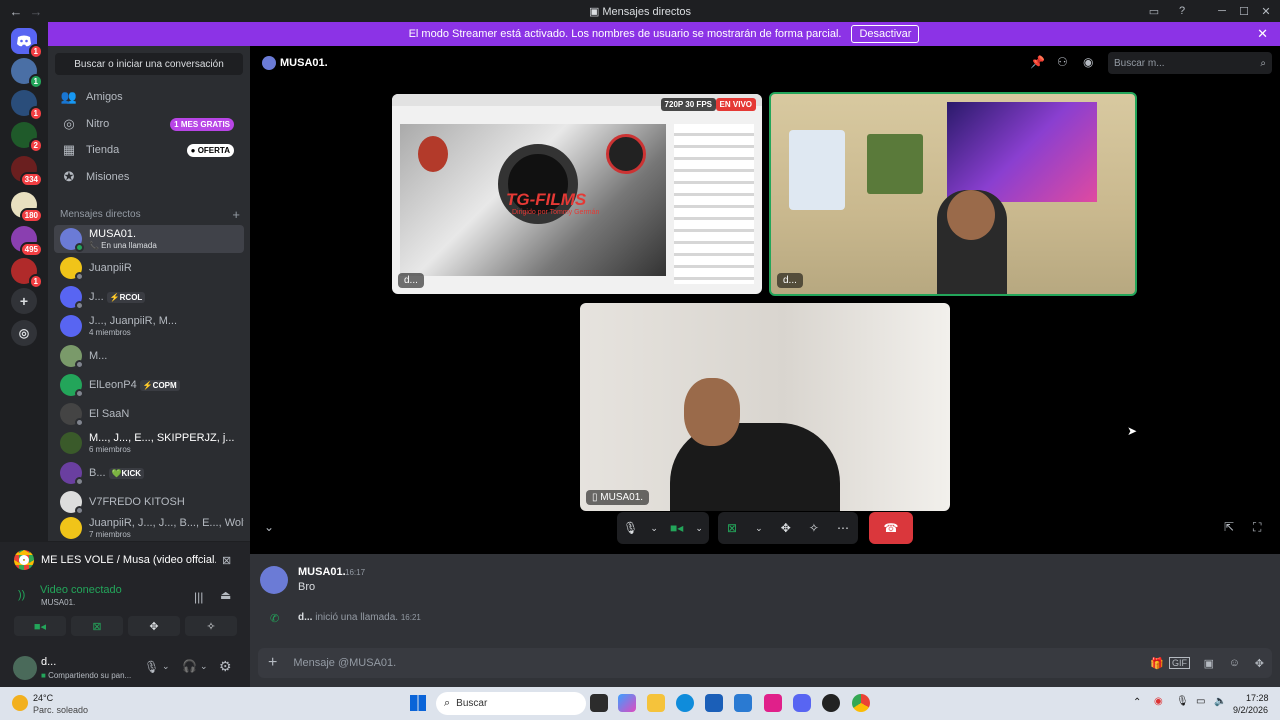 This screenshot has width=1280, height=720. What do you see at coordinates (149, 297) in the screenshot?
I see `dm-item: J... ⚡RCOL` at bounding box center [149, 297].